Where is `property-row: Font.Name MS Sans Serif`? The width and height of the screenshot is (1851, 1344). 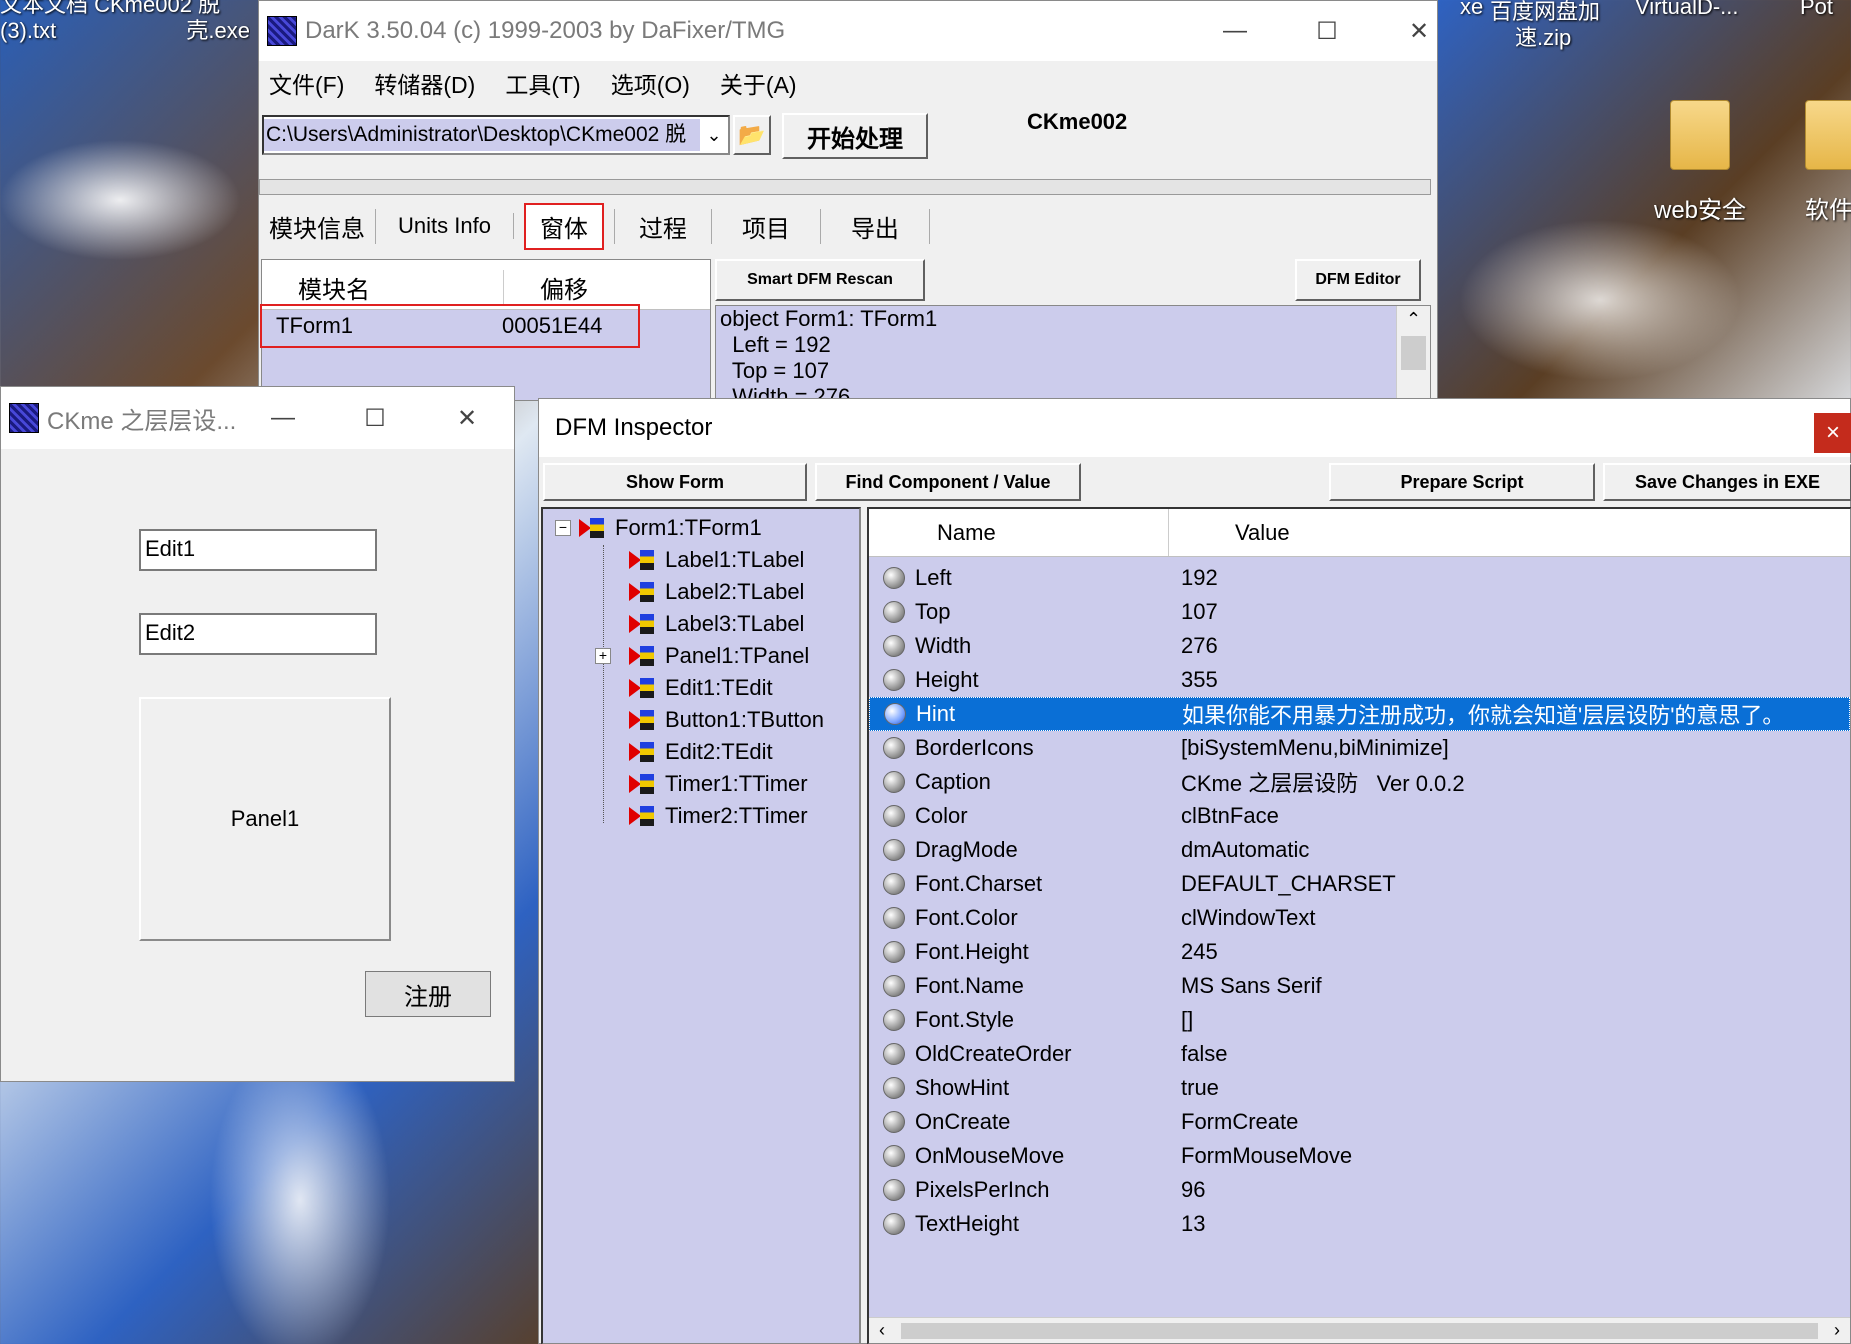
property-row: Font.Name MS Sans Serif is located at coordinates (1359, 986).